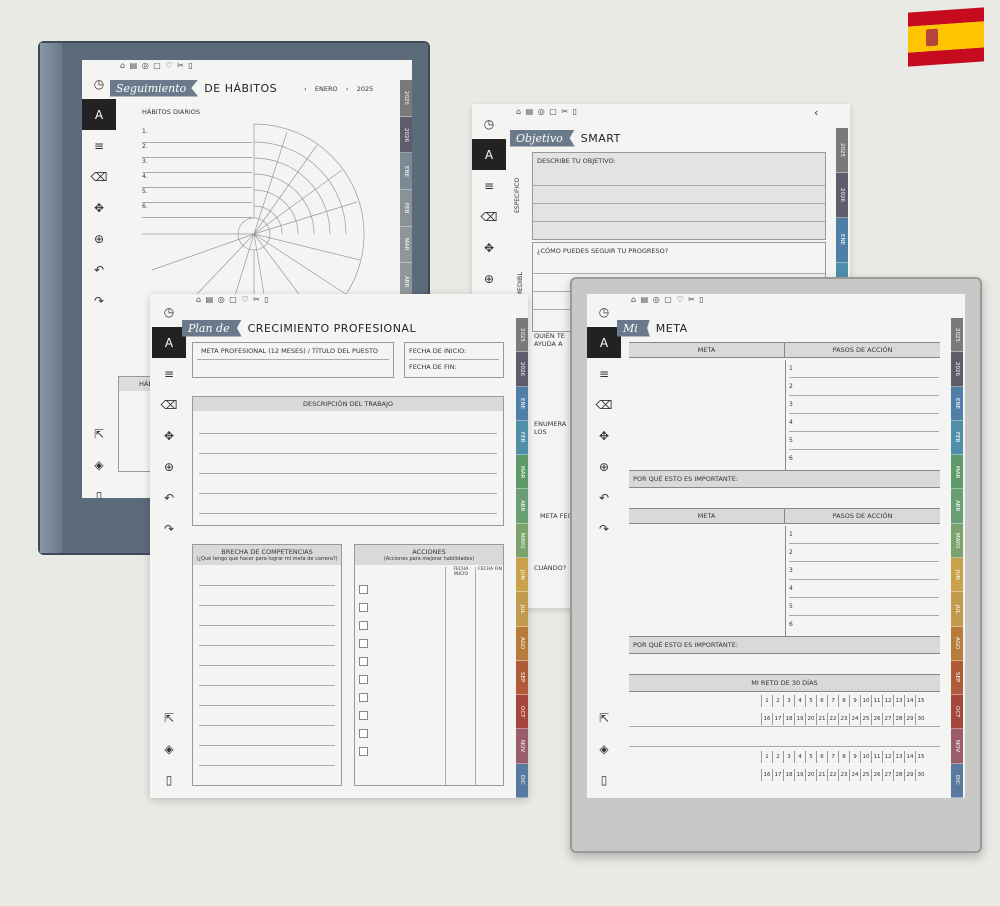  What do you see at coordinates (604, 528) in the screenshot?
I see `redo-icon: ↷` at bounding box center [604, 528].